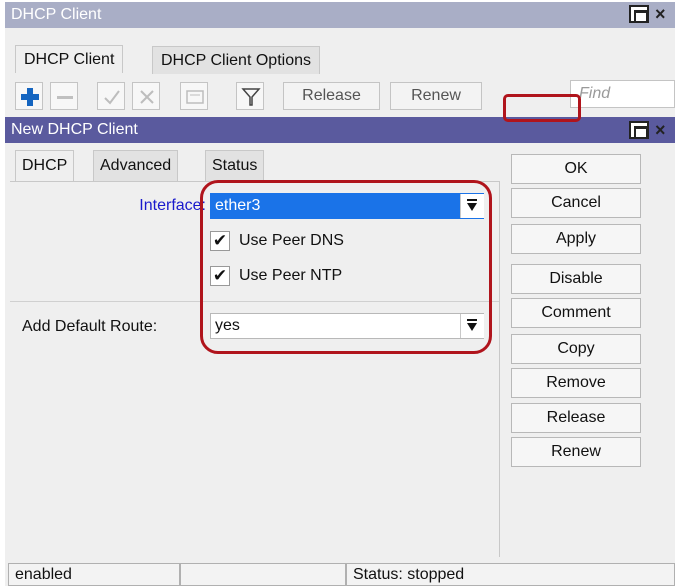 Image resolution: width=675 pixels, height=586 pixels. What do you see at coordinates (45, 166) in the screenshot?
I see `tab-dhcp: DHCP` at bounding box center [45, 166].